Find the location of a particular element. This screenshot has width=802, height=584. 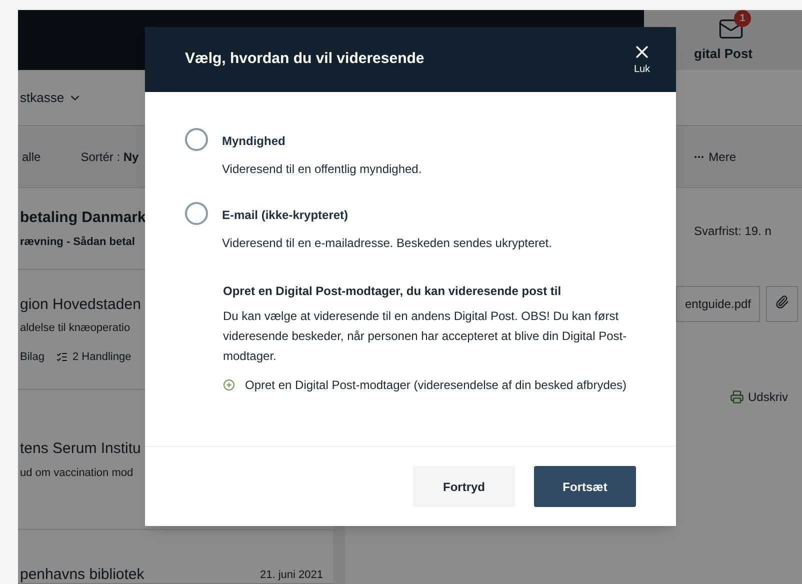

option-description: Videresend til en e-mailadresse. Beskeden sendes ukrypteret. is located at coordinates (387, 243).